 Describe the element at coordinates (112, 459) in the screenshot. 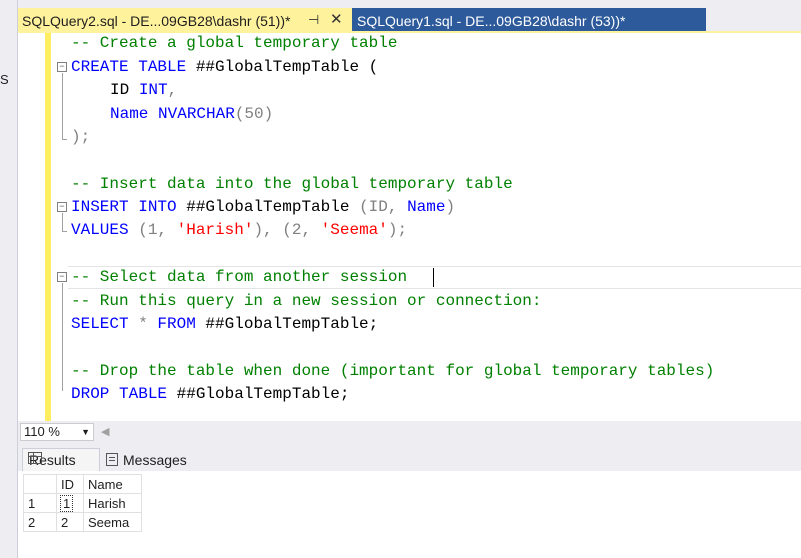

I see `message-icon` at that location.